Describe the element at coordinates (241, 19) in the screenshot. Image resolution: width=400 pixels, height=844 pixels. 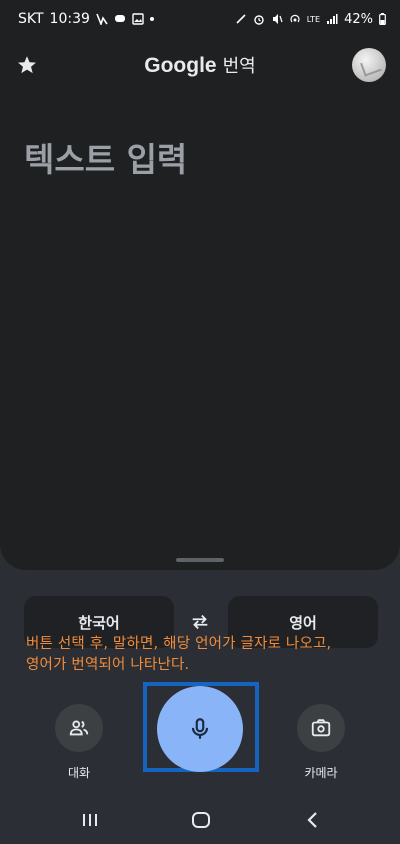
I see `pen-icon` at that location.